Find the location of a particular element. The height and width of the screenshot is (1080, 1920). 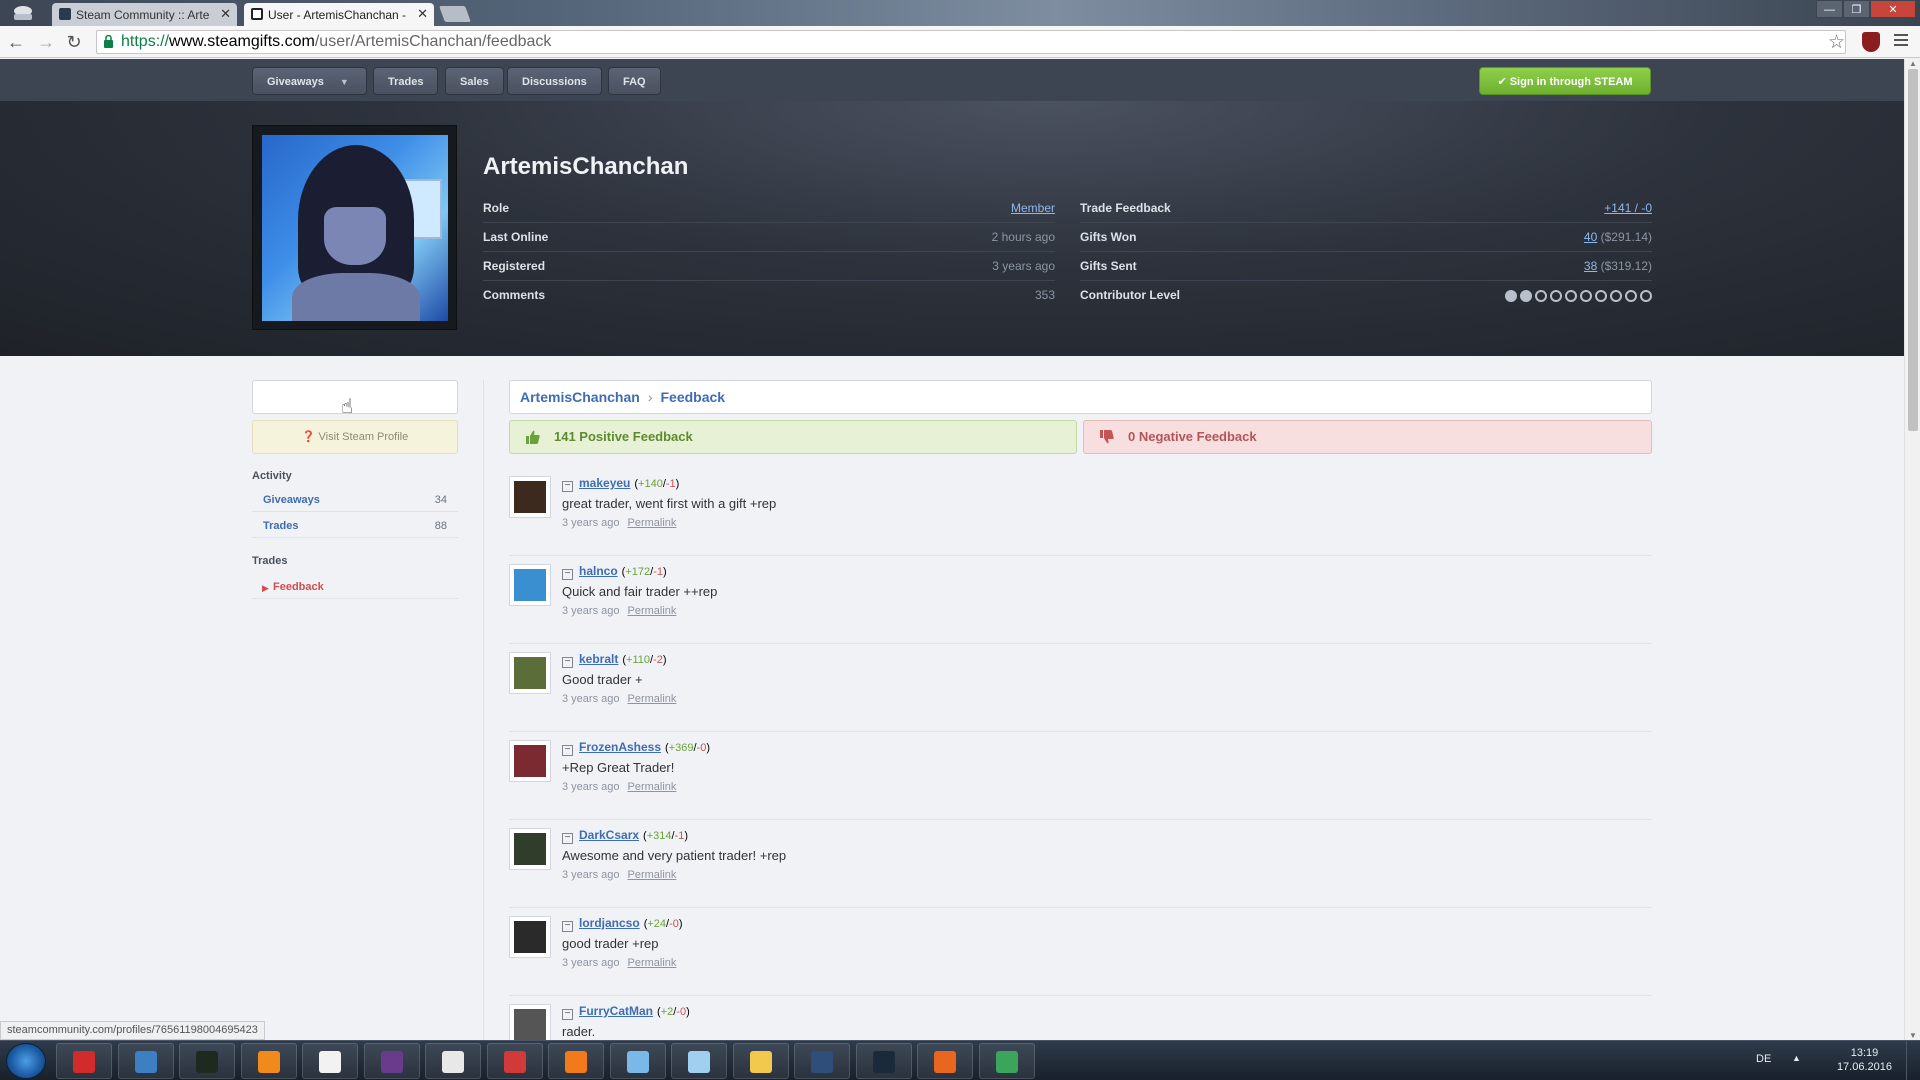

nav-discussions: Discussions is located at coordinates (554, 81).